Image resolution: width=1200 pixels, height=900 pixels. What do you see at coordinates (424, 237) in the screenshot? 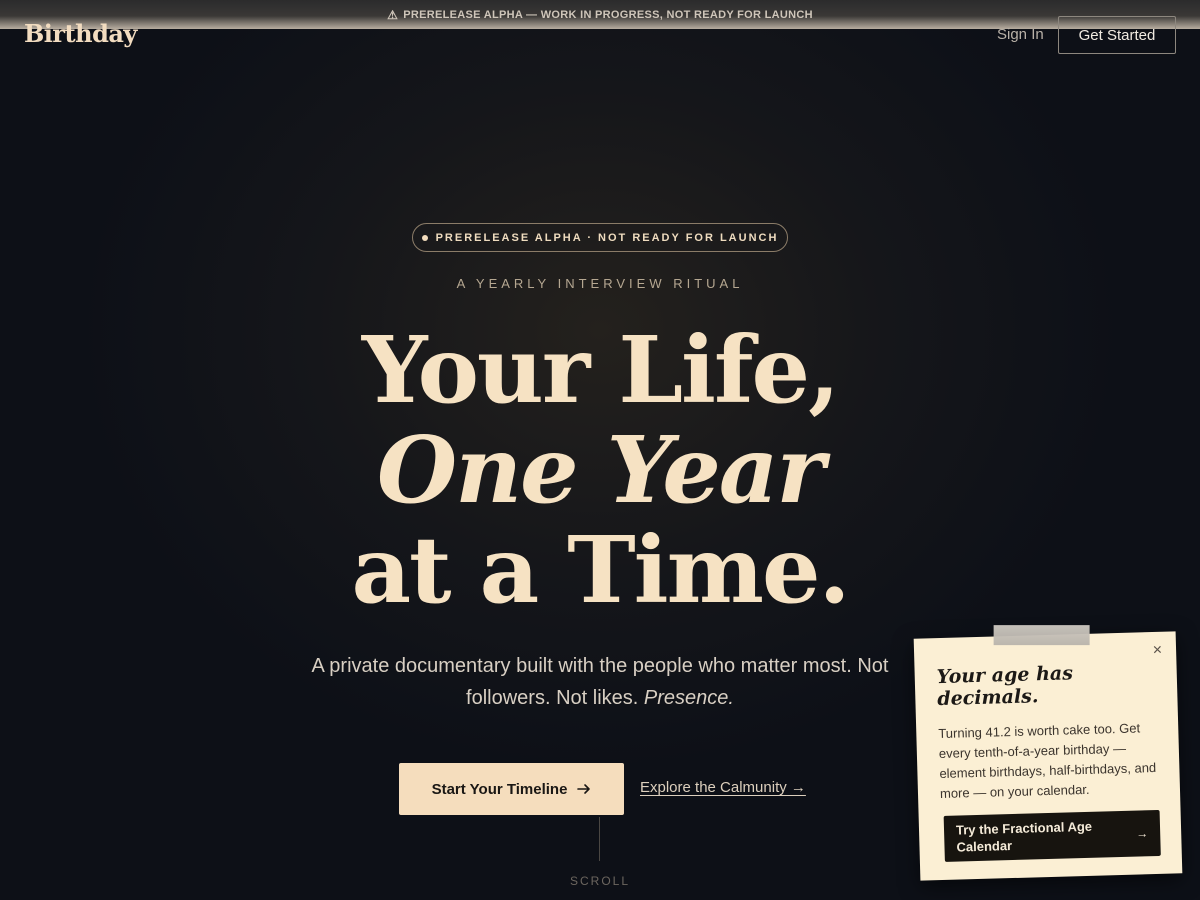
I see `dot-icon` at bounding box center [424, 237].